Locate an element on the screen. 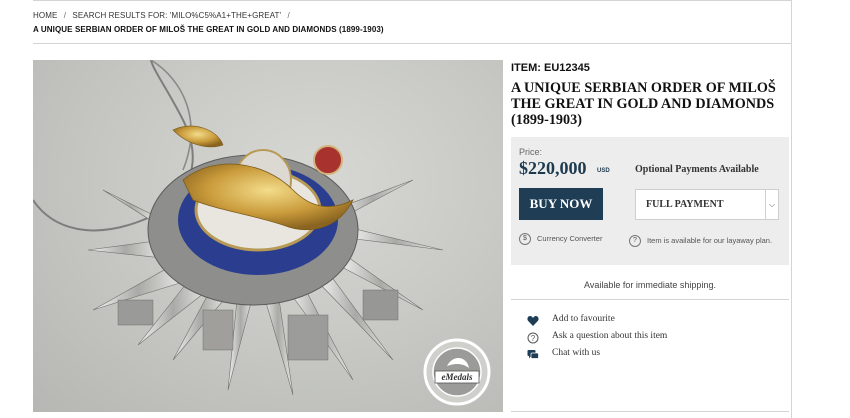 The width and height of the screenshot is (850, 418). emedals-logo: eMedals is located at coordinates (457, 372).